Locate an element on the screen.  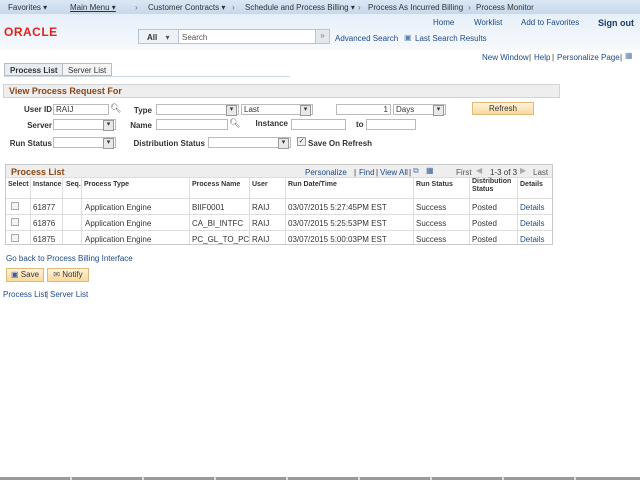
search-input: Search is located at coordinates (194, 37).